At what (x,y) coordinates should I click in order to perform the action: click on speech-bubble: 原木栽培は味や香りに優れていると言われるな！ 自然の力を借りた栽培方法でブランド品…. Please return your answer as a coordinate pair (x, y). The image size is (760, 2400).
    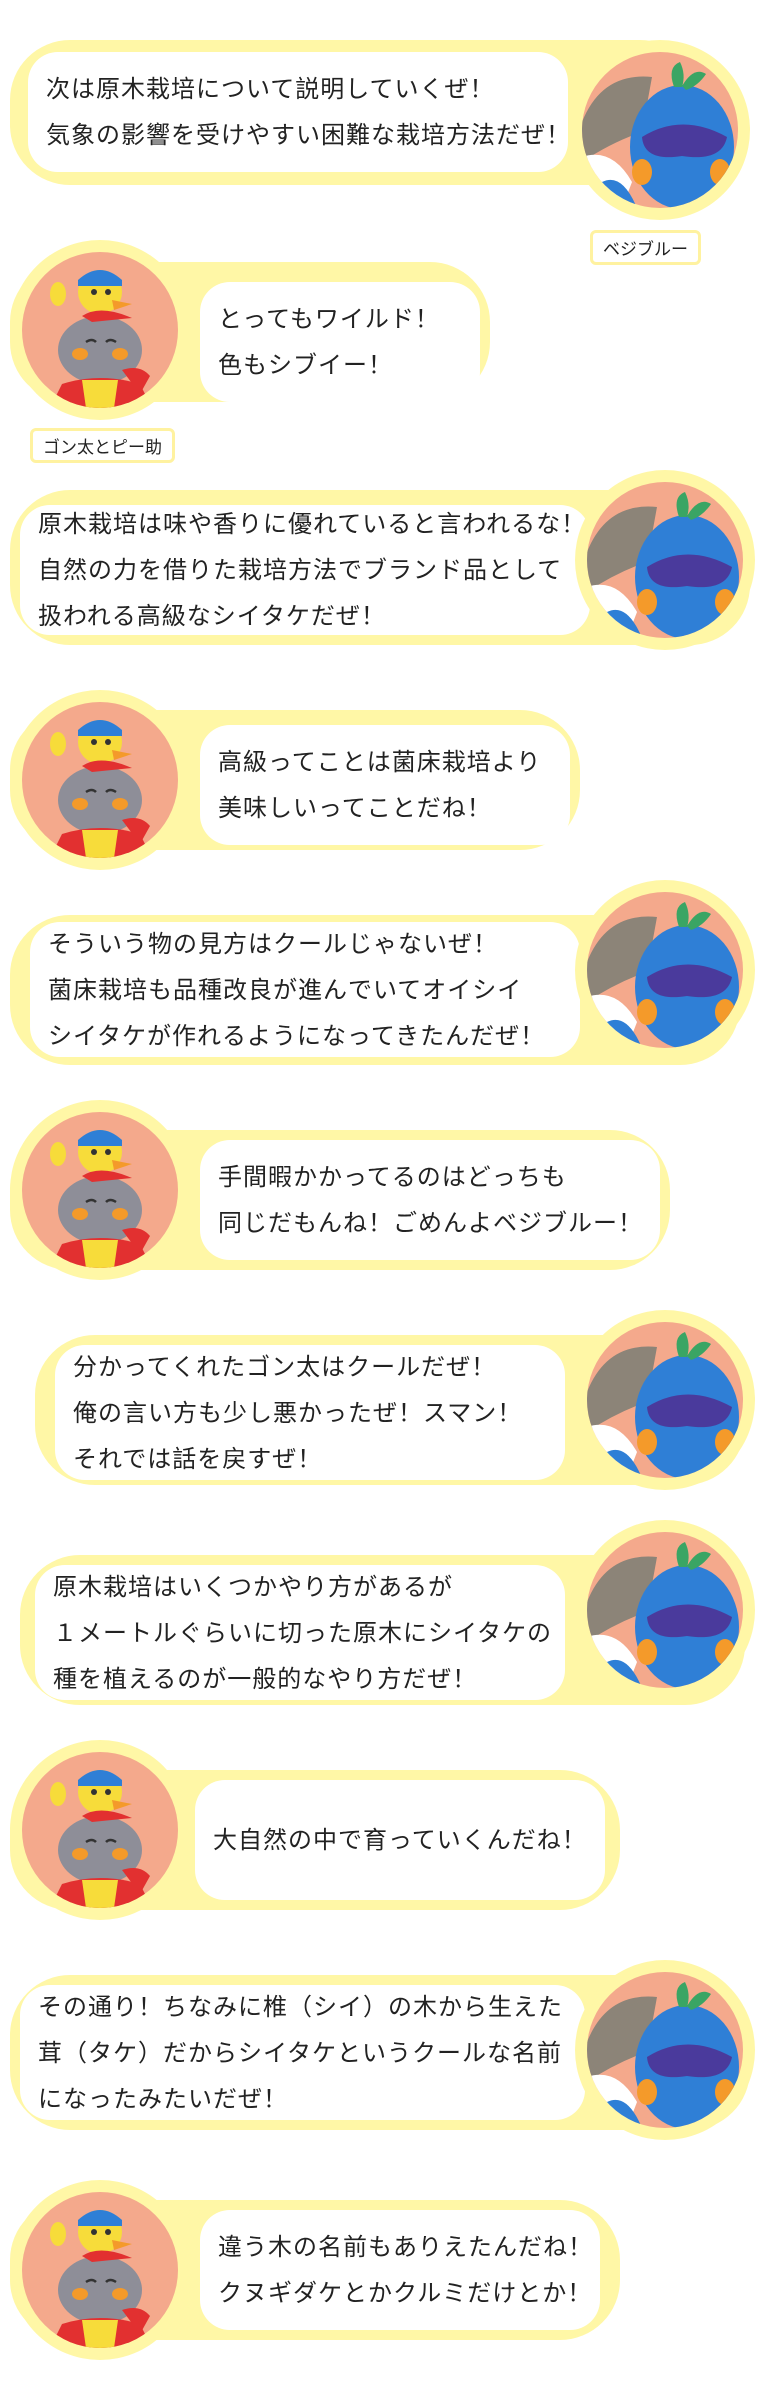
    Looking at the image, I should click on (305, 570).